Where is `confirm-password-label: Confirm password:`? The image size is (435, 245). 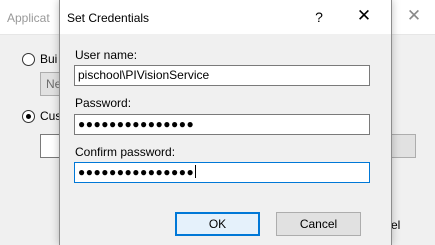
confirm-password-label: Confirm password: is located at coordinates (125, 152).